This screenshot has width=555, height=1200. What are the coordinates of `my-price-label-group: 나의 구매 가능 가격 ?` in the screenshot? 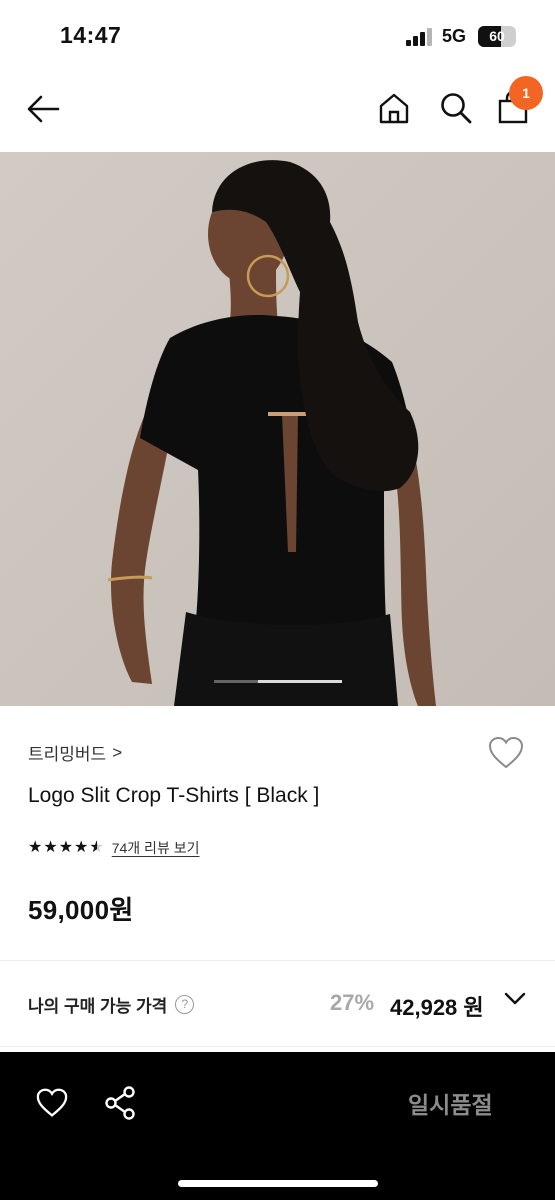 It's located at (111, 1004).